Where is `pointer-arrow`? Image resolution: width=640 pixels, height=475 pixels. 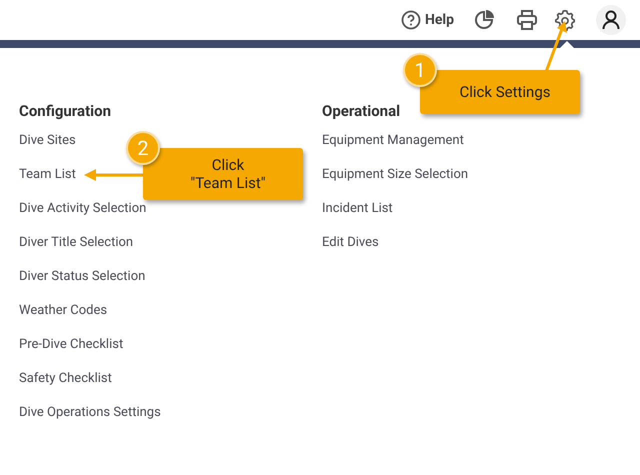
pointer-arrow is located at coordinates (115, 175).